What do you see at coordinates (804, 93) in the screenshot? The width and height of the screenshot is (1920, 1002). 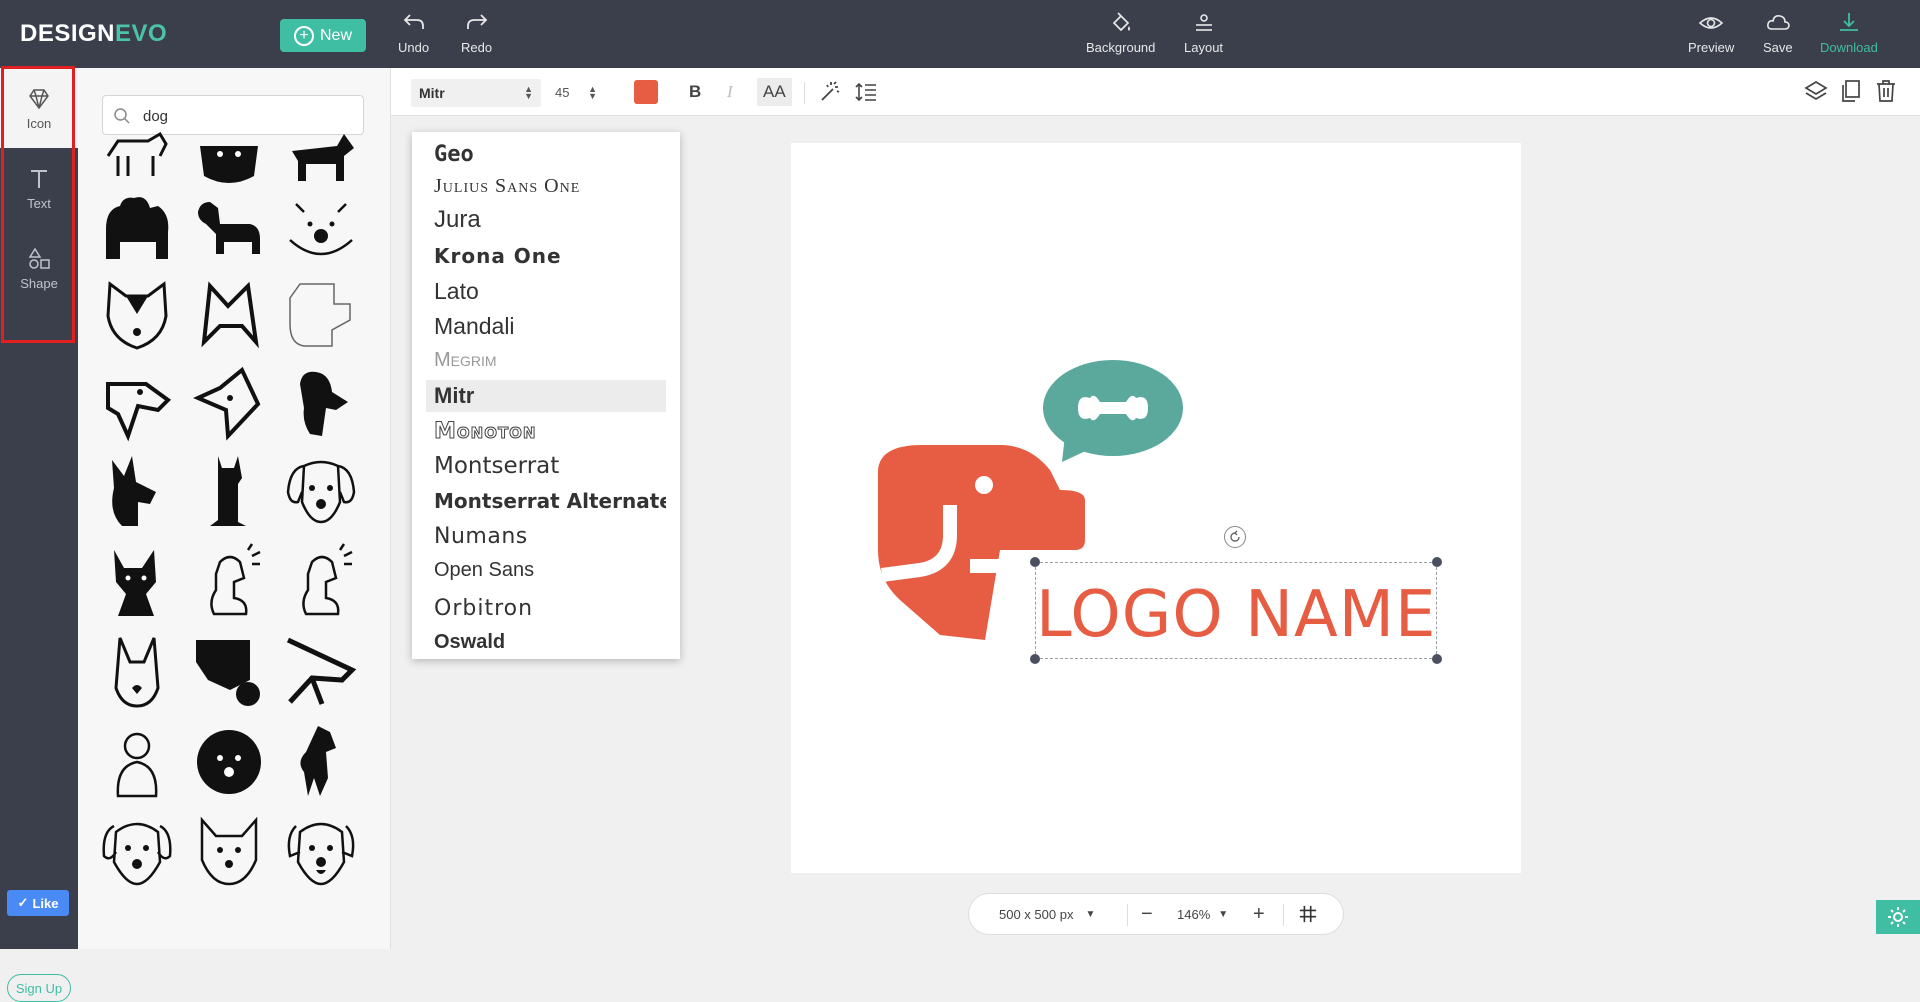 I see `toolbar-divider` at bounding box center [804, 93].